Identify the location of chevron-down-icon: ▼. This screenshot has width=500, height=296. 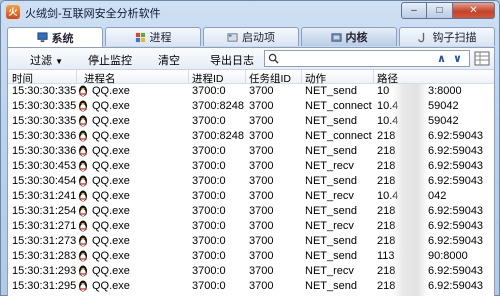
(59, 61).